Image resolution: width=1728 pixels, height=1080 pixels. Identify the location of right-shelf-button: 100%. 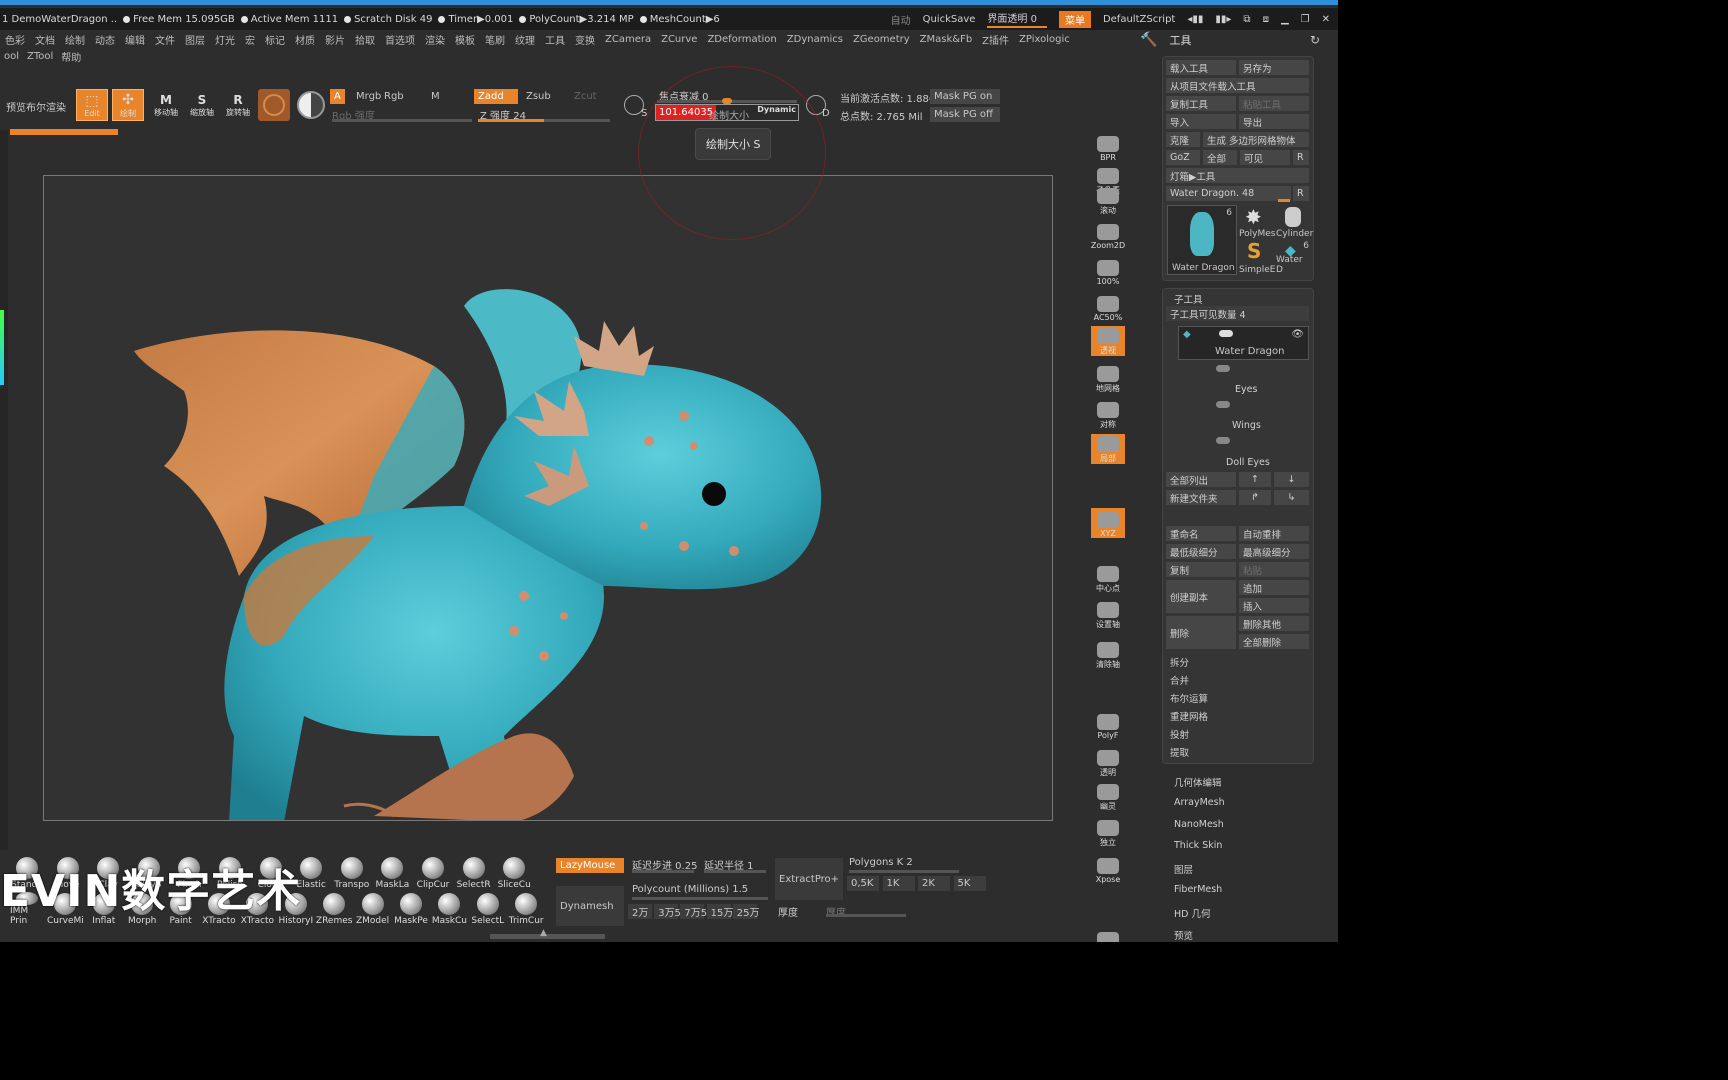
(1108, 271).